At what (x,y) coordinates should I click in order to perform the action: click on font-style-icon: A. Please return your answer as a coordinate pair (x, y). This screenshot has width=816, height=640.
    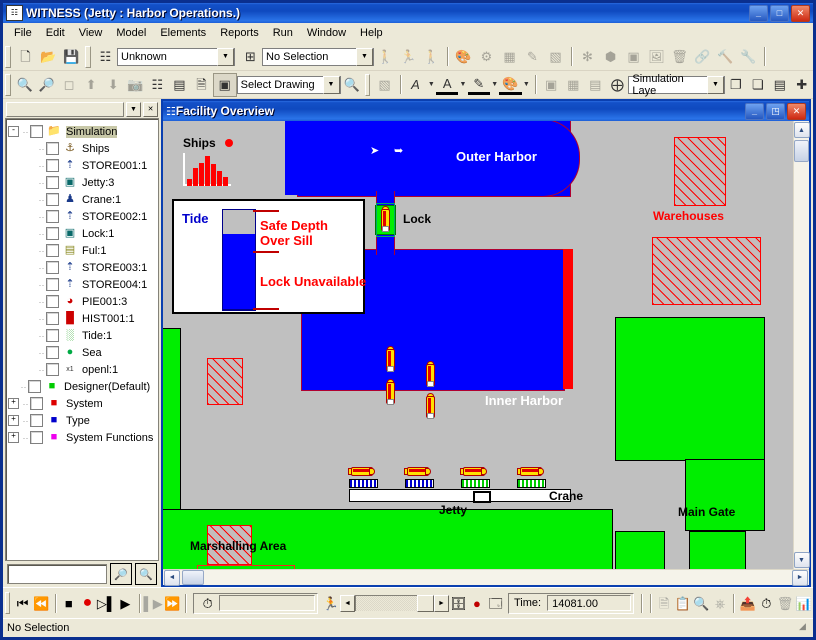
    Looking at the image, I should click on (415, 85).